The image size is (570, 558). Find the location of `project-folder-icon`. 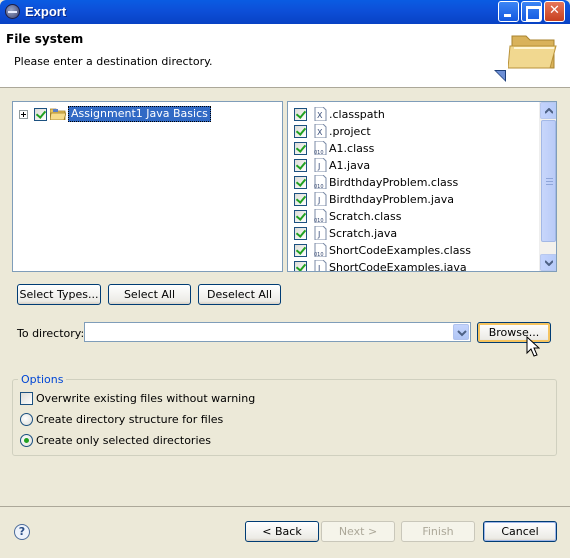

project-folder-icon is located at coordinates (58, 114).